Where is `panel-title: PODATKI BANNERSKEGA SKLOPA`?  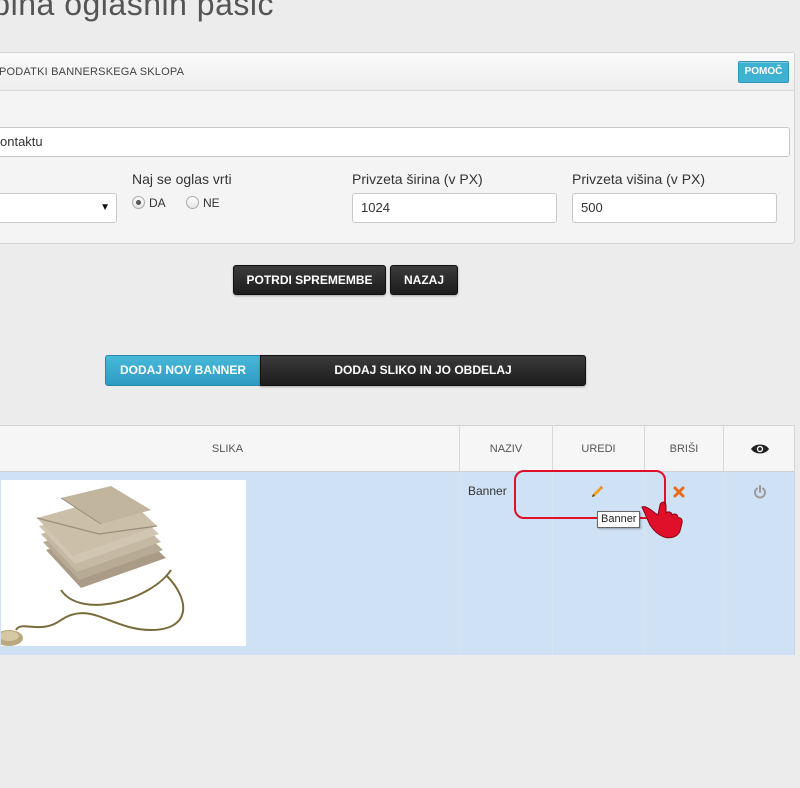 panel-title: PODATKI BANNERSKEGA SKLOPA is located at coordinates (92, 72).